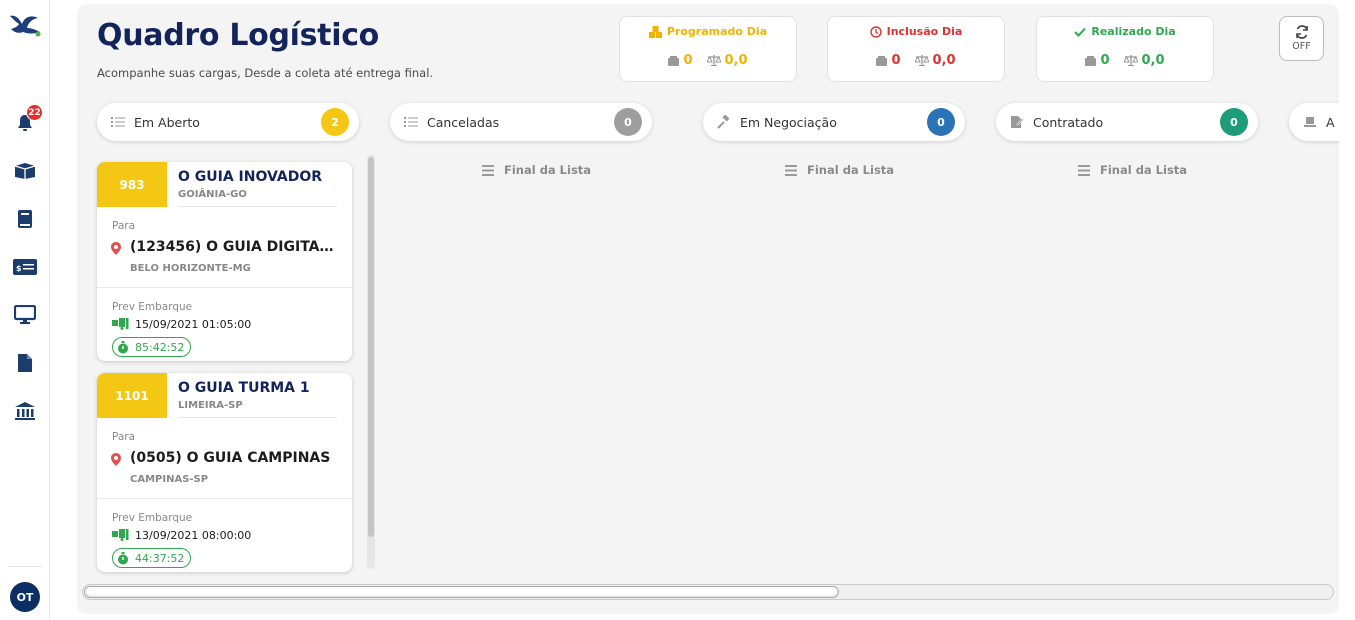 Image resolution: width=1355 pixels, height=620 pixels. What do you see at coordinates (1132, 170) in the screenshot?
I see `end-of-list-contratado: Final da Lista` at bounding box center [1132, 170].